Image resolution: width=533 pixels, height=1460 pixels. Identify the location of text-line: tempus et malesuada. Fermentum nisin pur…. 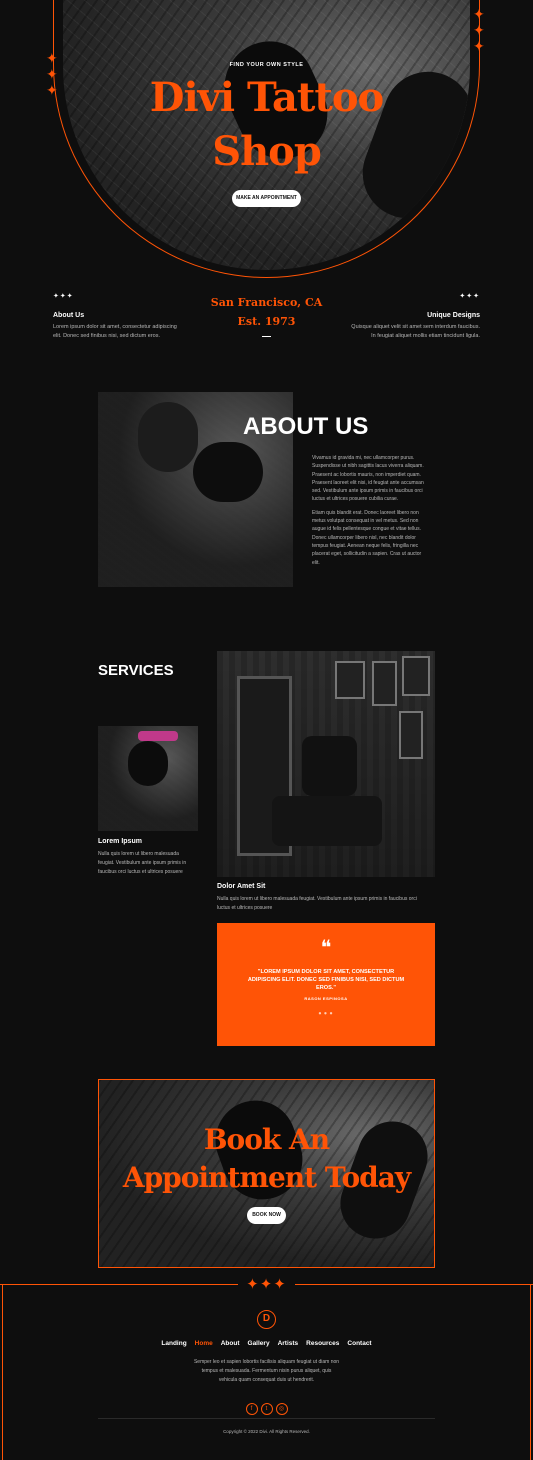
(266, 1371).